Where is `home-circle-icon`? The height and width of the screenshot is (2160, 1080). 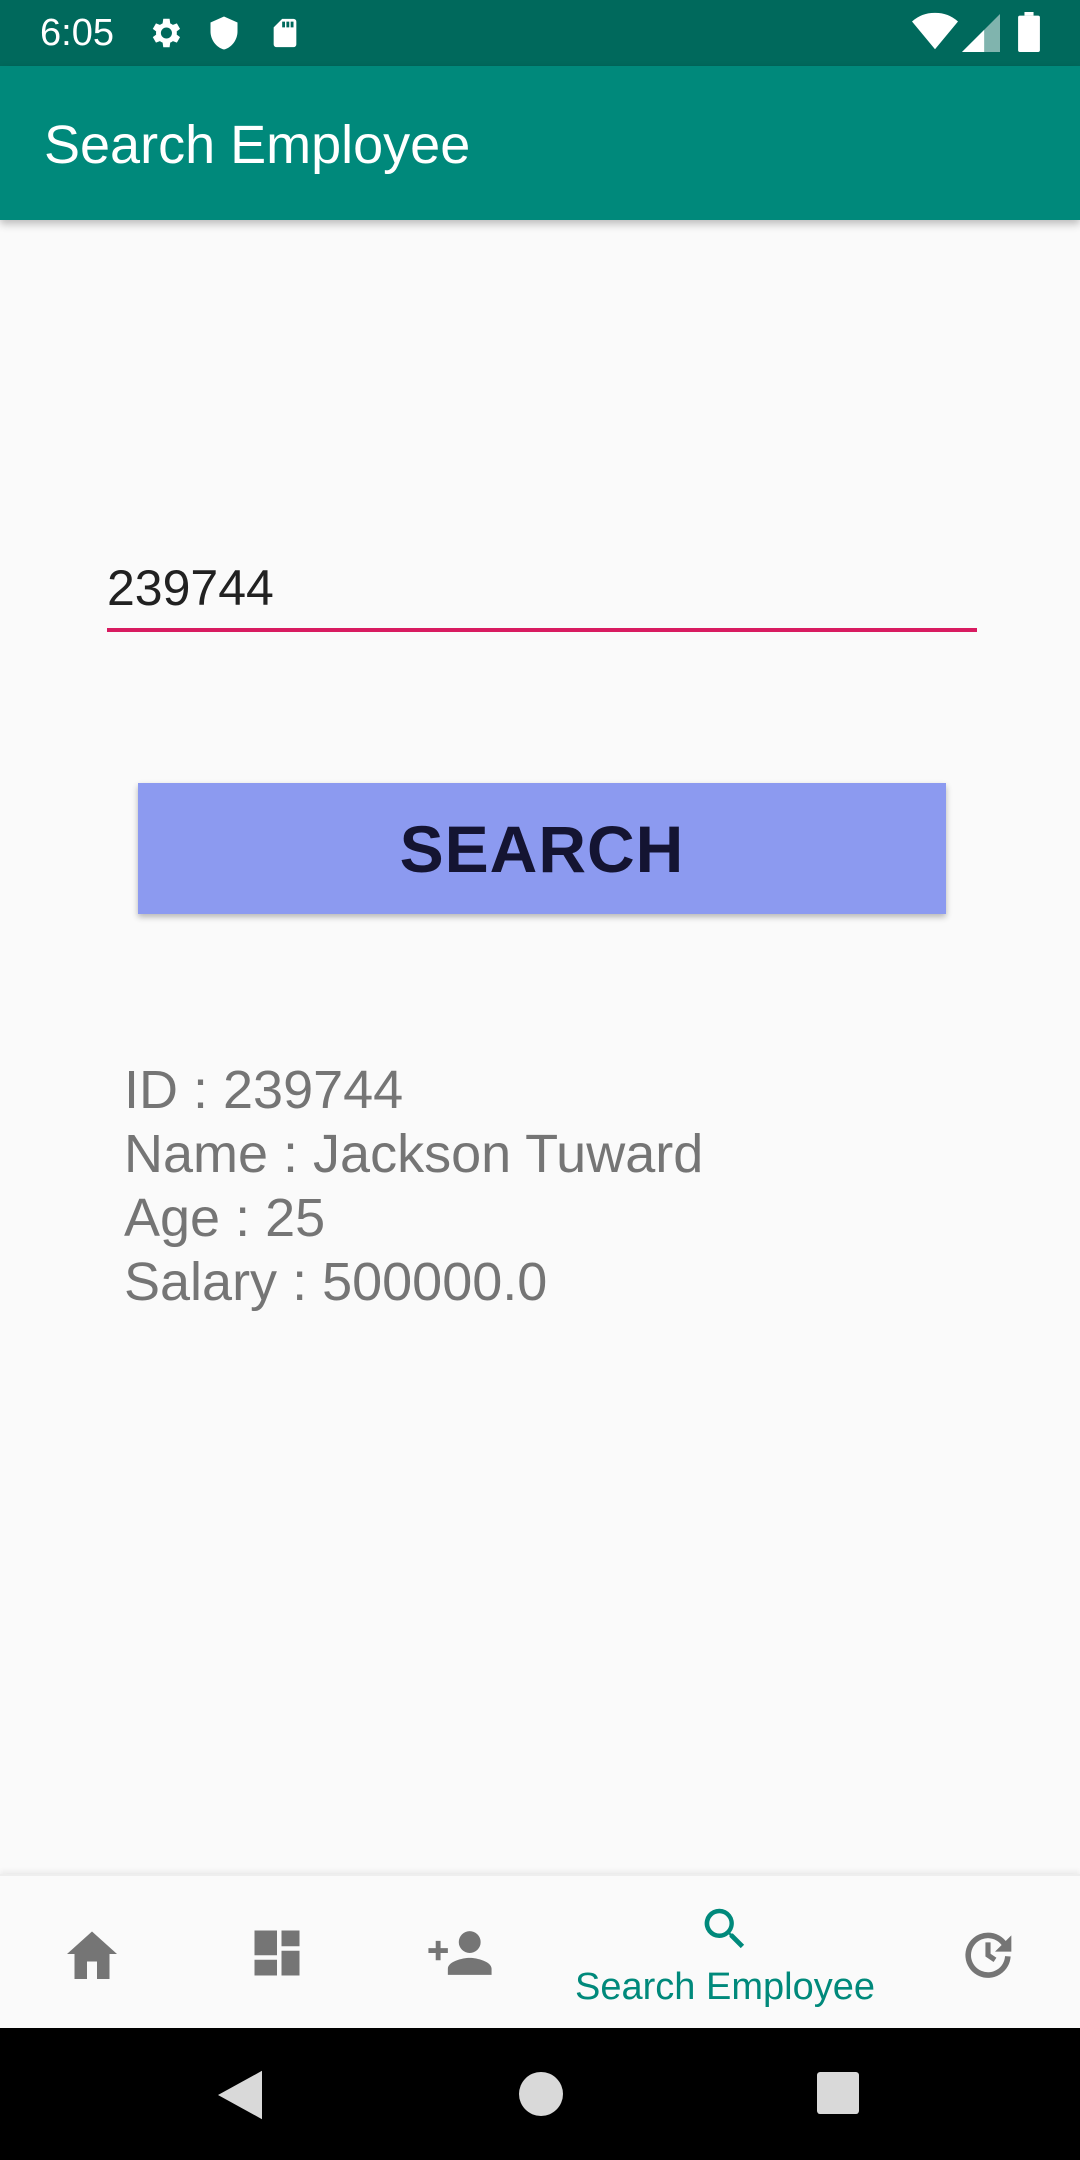
home-circle-icon is located at coordinates (541, 2094).